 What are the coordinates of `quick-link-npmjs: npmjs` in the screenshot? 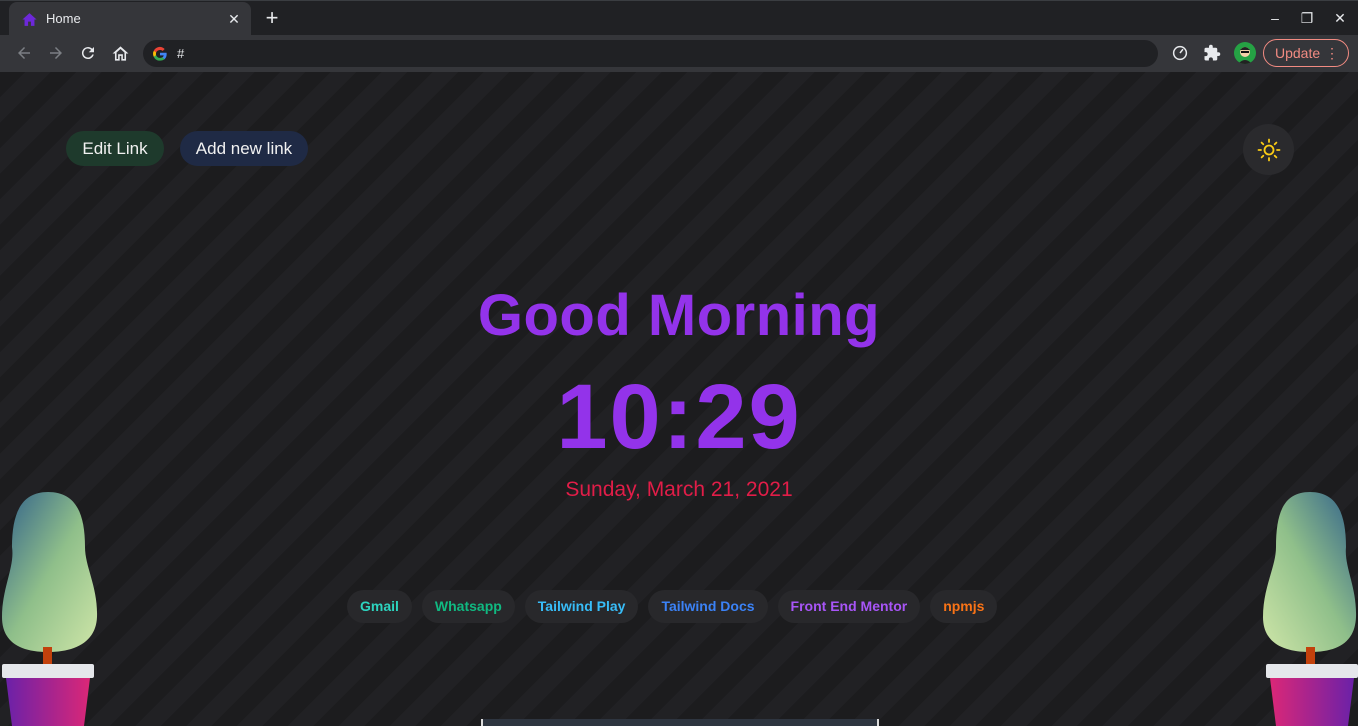 It's located at (964, 606).